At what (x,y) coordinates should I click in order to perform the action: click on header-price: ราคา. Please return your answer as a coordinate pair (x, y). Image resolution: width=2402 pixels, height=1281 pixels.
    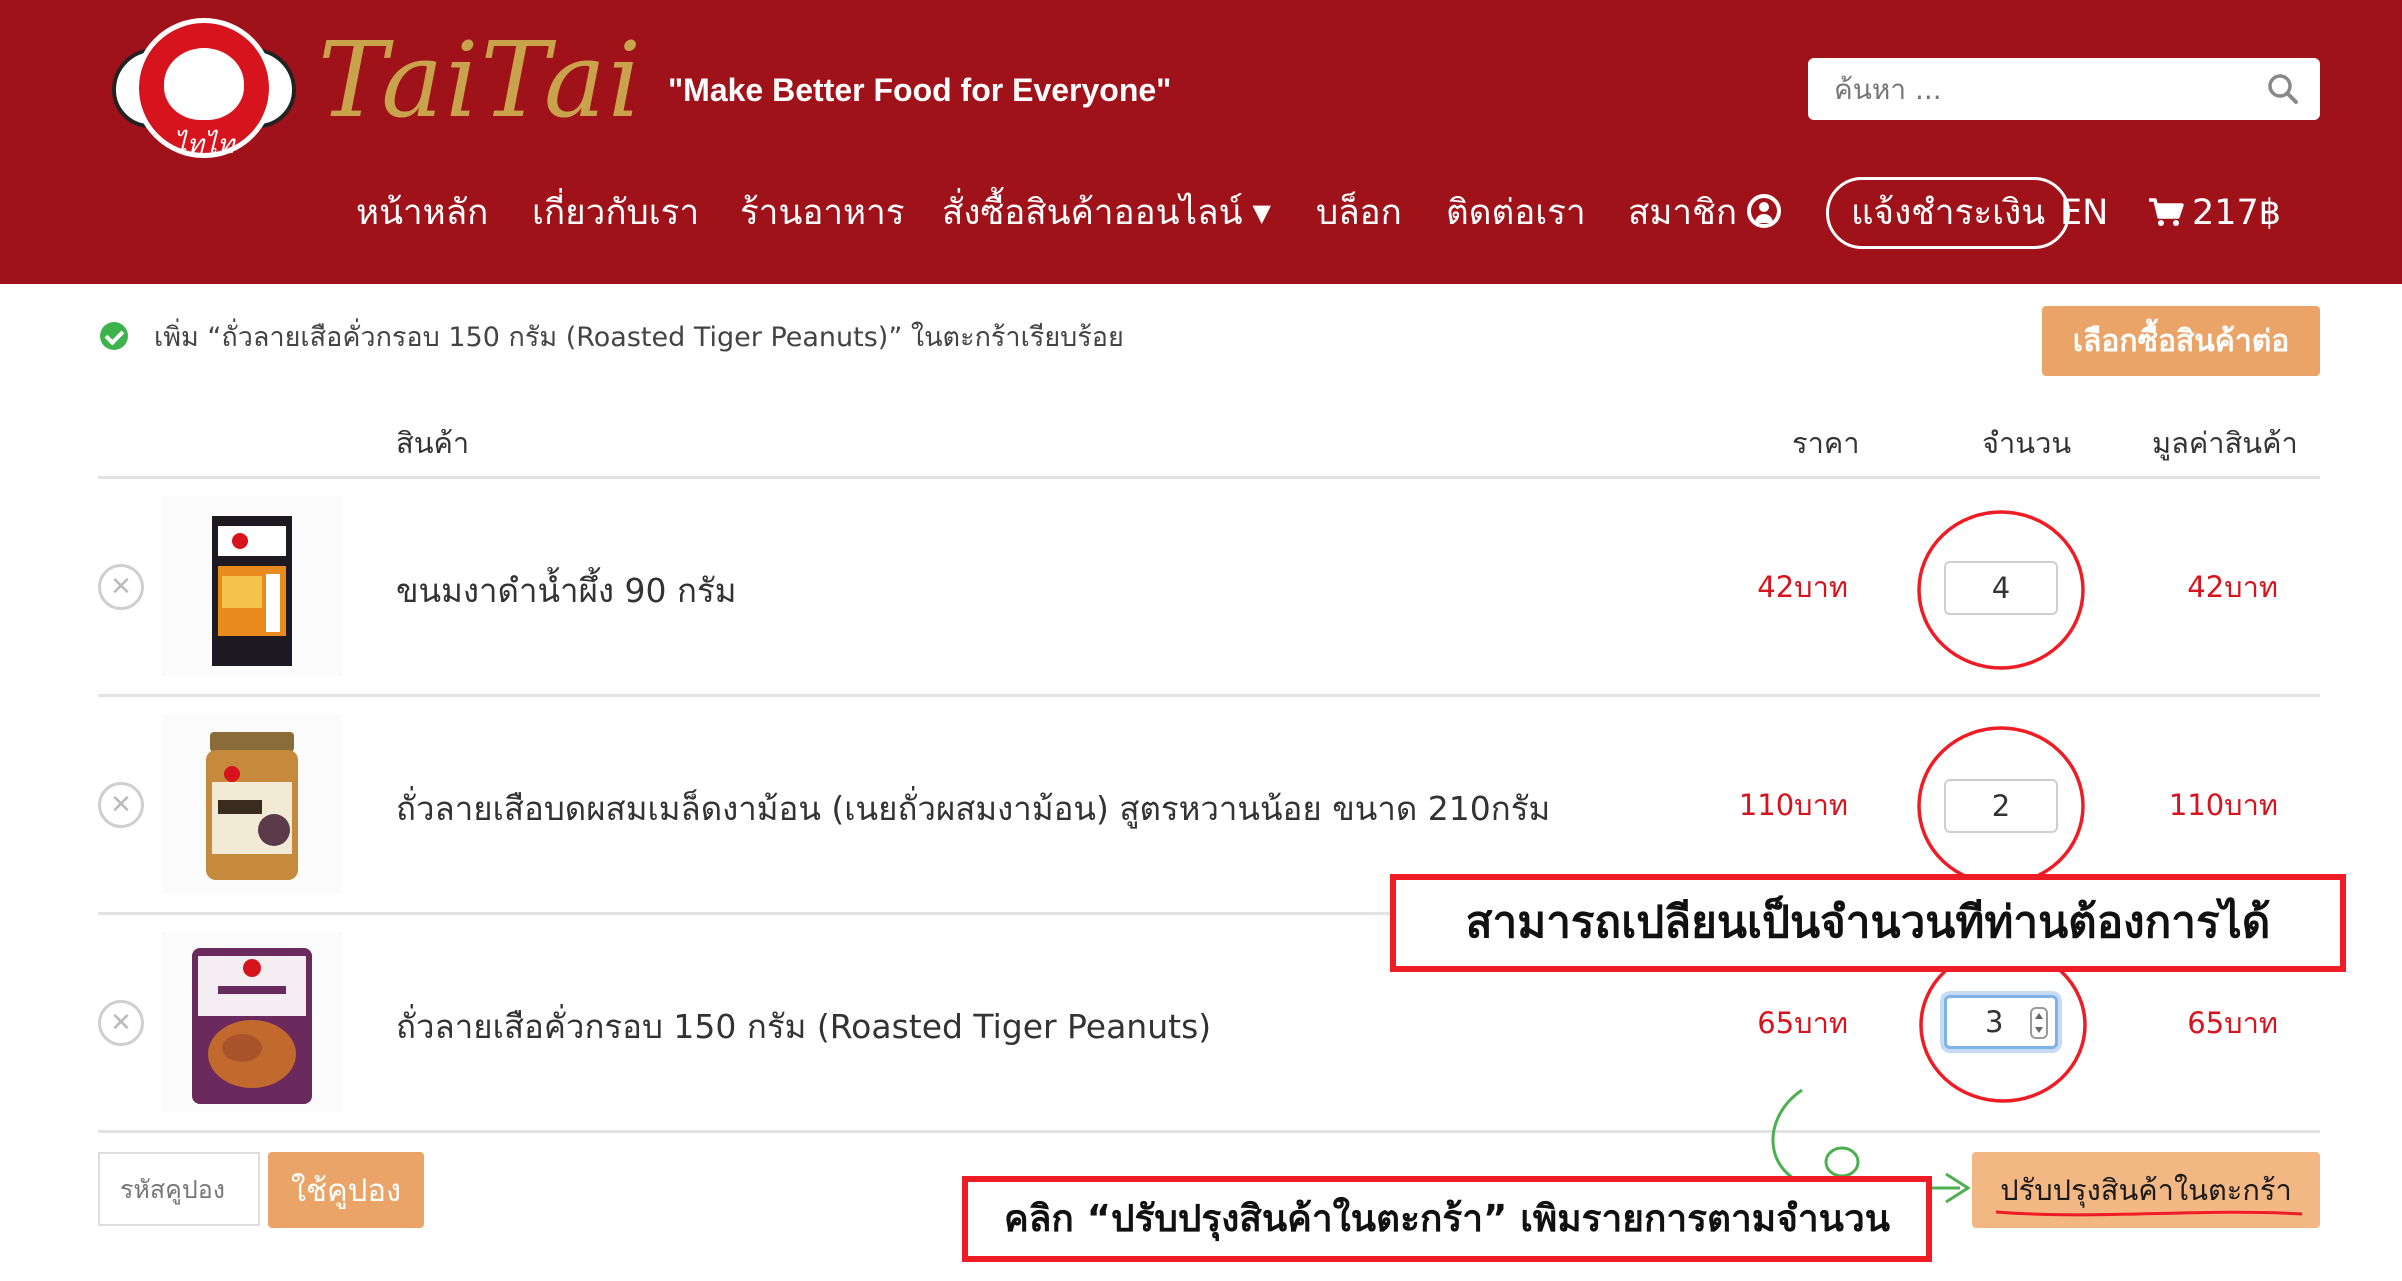
    Looking at the image, I should click on (1826, 443).